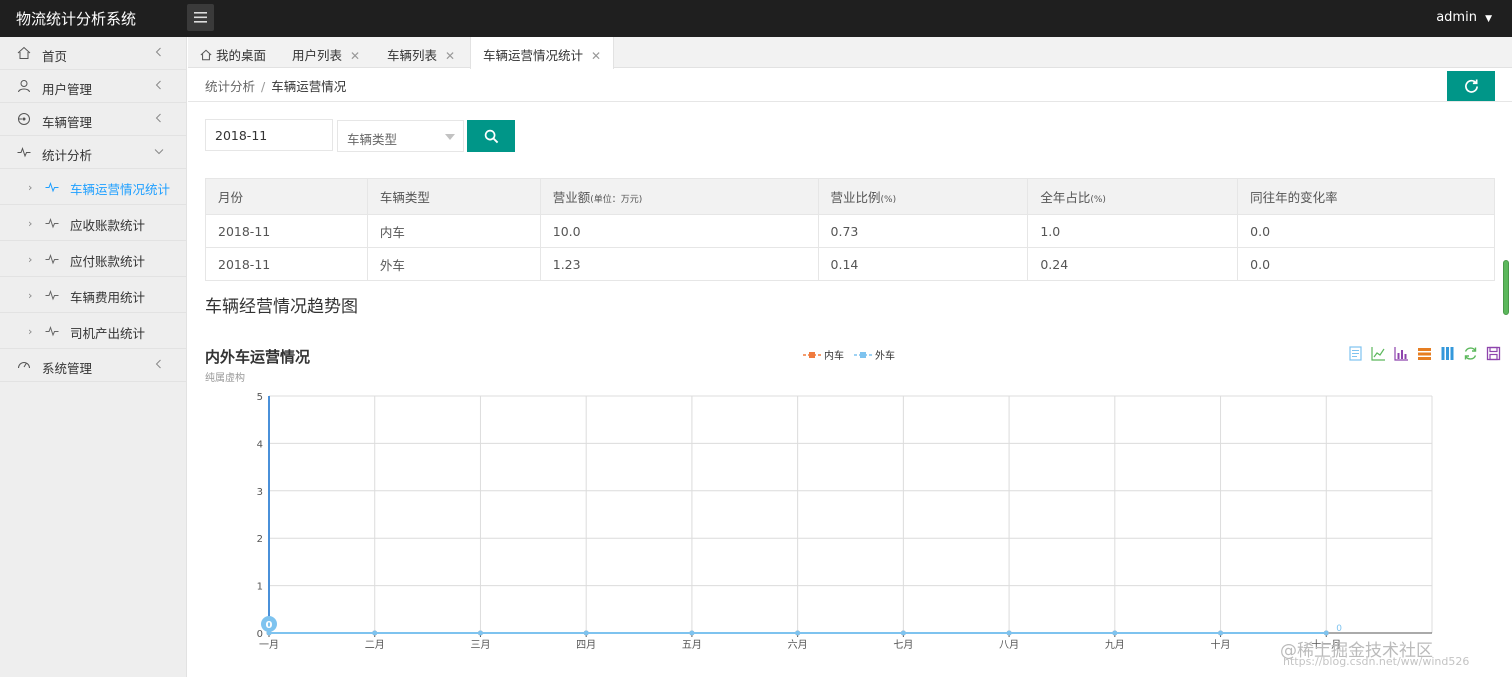 This screenshot has height=677, width=1512. Describe the element at coordinates (76, 19) in the screenshot. I see `app-title: 物流统计分析系统` at that location.